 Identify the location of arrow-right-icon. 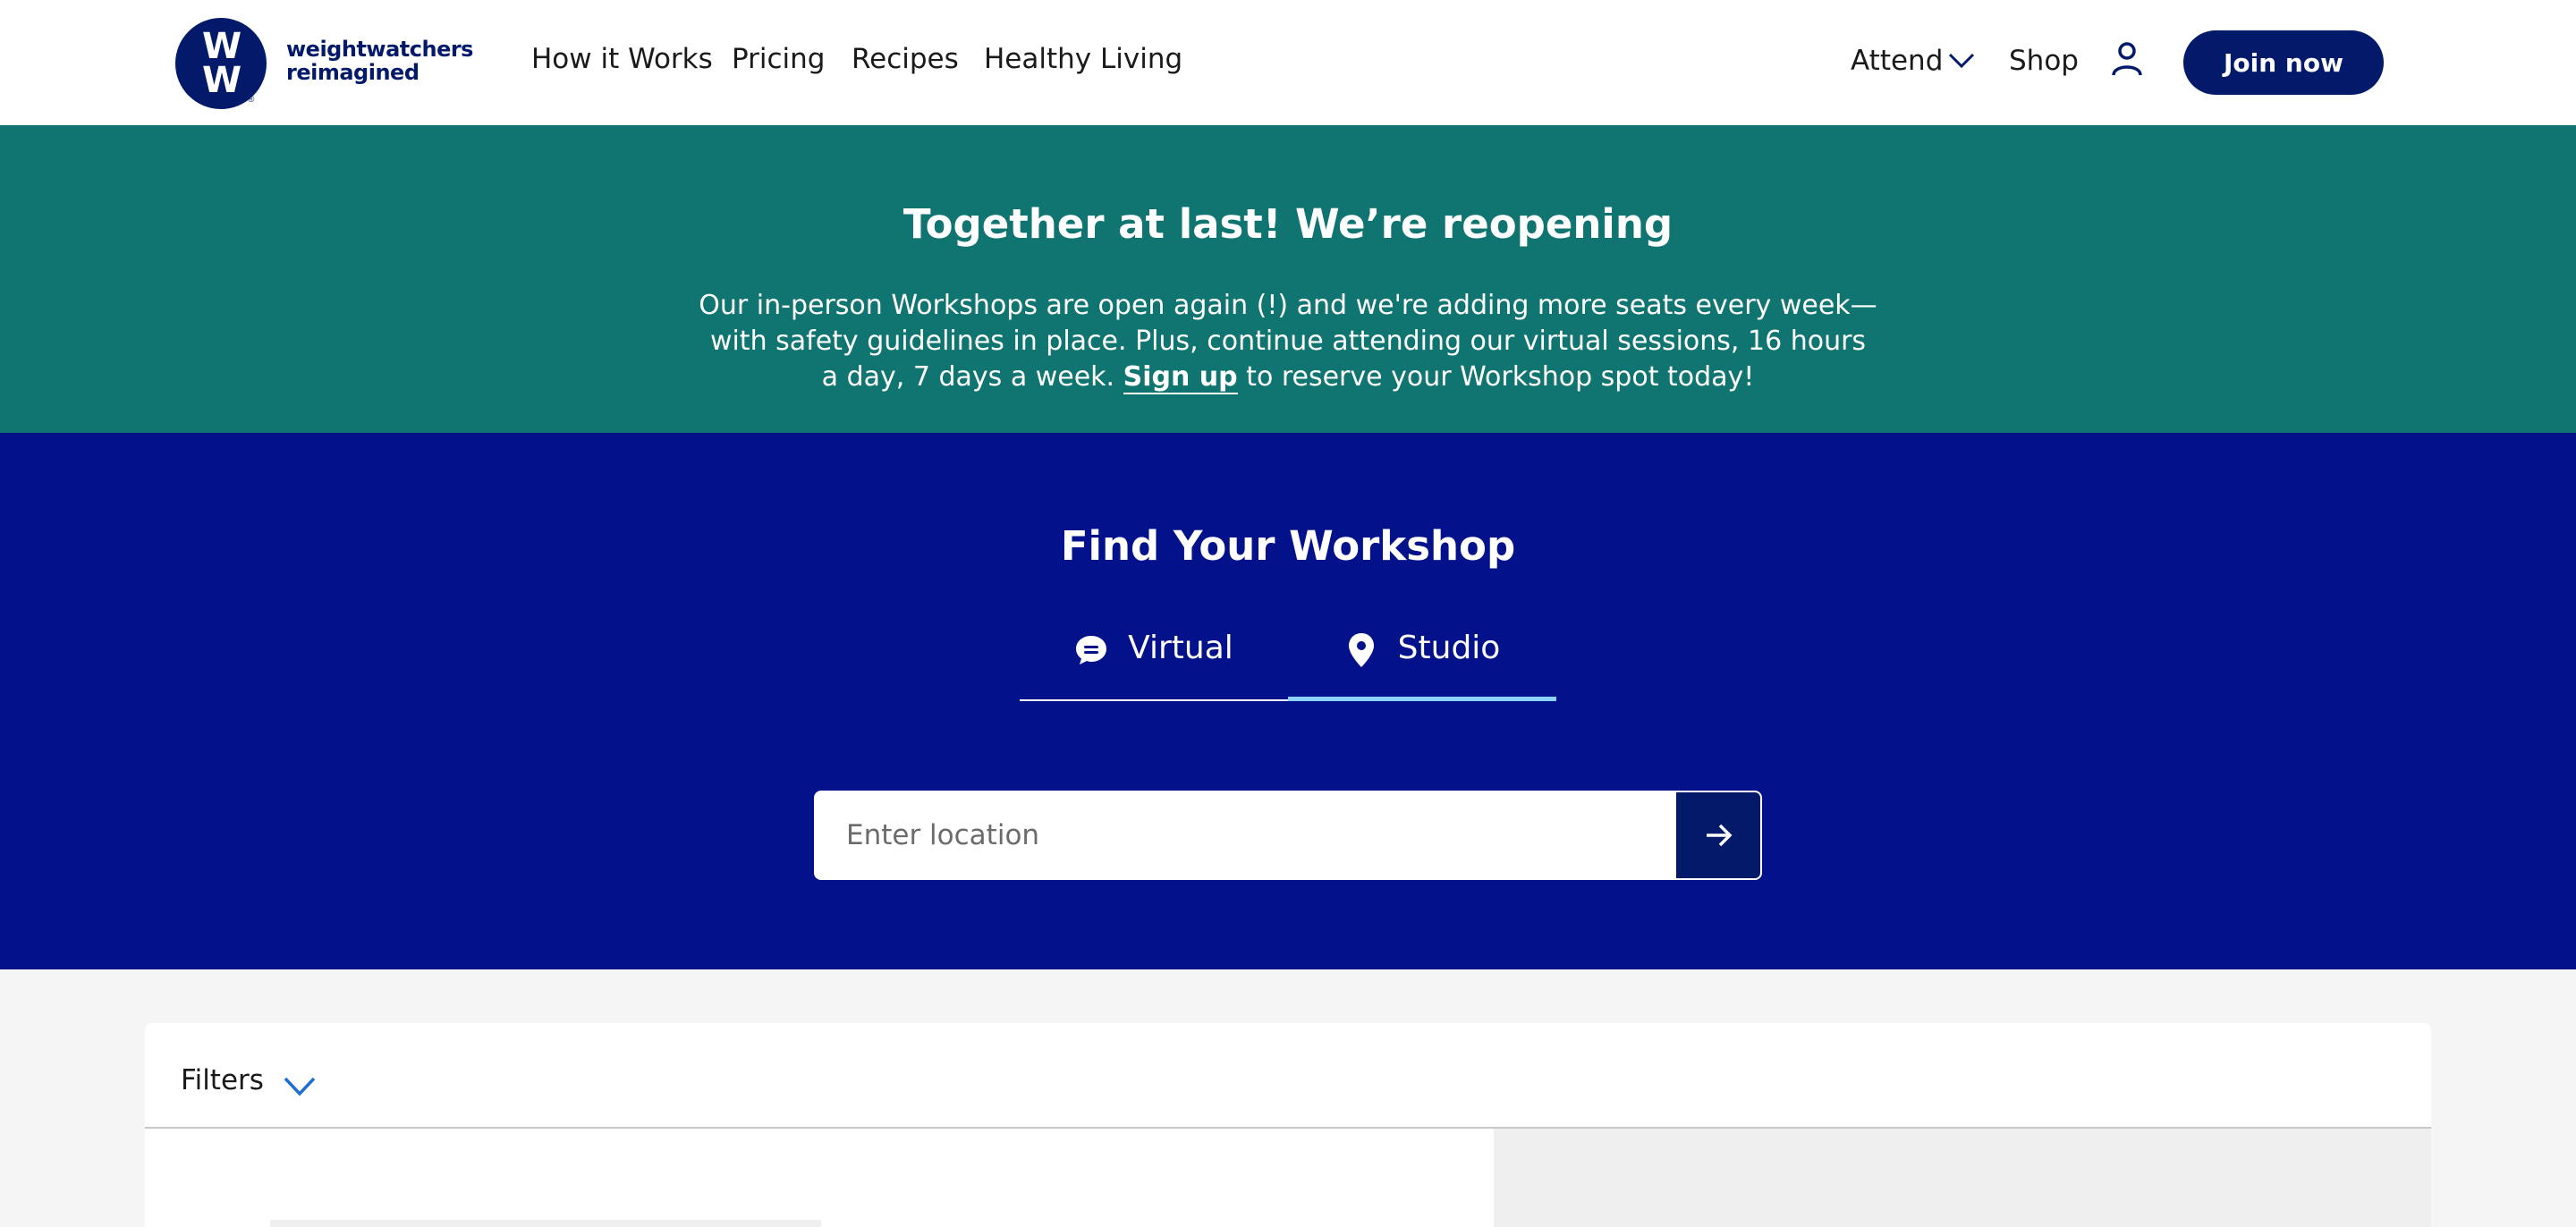
(1720, 835).